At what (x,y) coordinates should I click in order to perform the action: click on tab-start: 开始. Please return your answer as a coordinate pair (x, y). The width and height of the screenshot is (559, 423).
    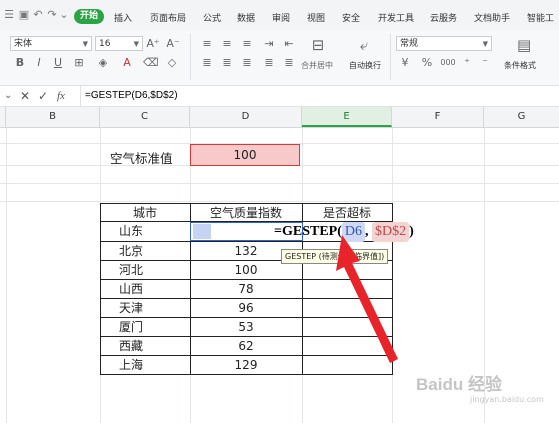
    Looking at the image, I should click on (89, 16).